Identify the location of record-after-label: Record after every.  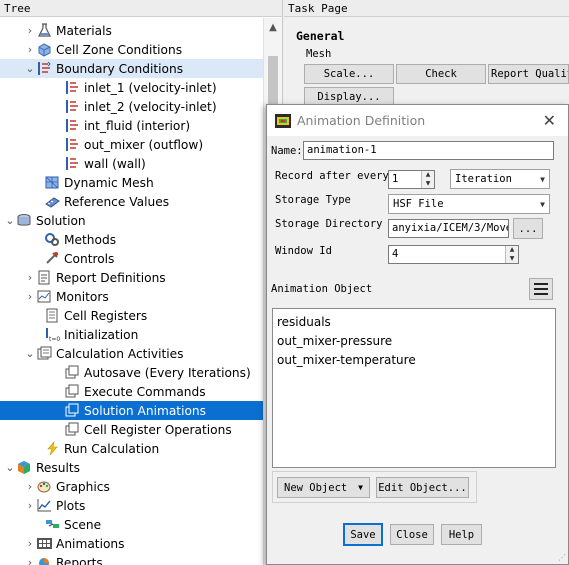
(332, 176).